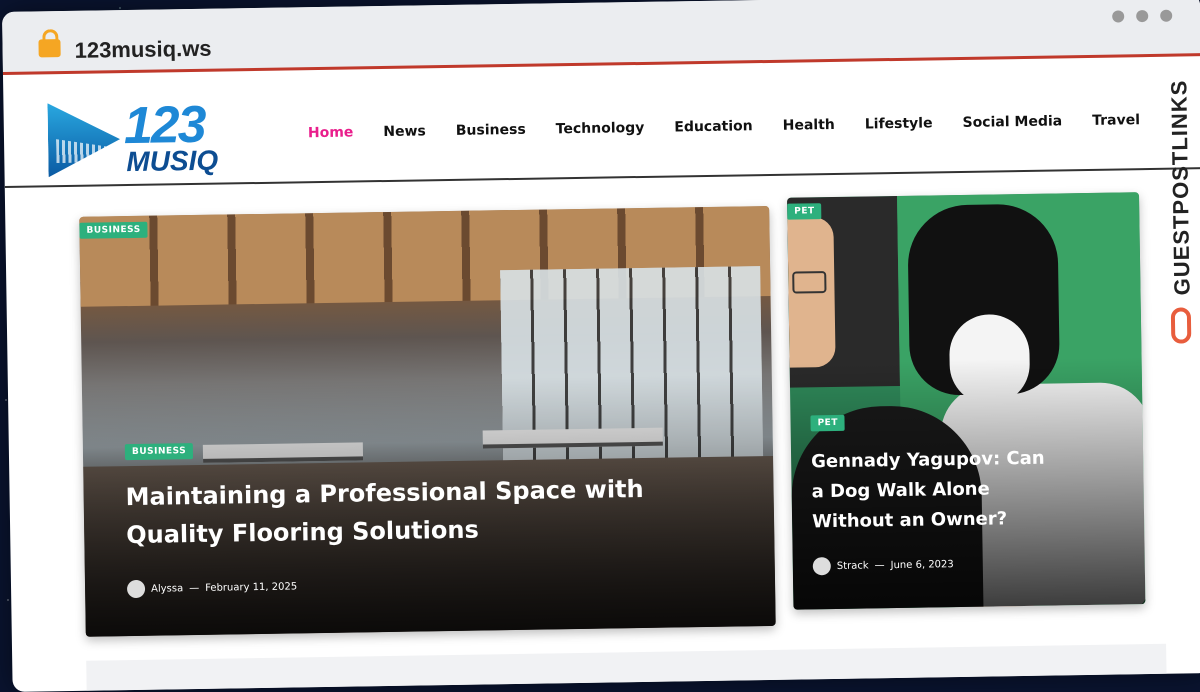 This screenshot has width=1200, height=692. I want to click on post-author: Alyssa, so click(167, 589).